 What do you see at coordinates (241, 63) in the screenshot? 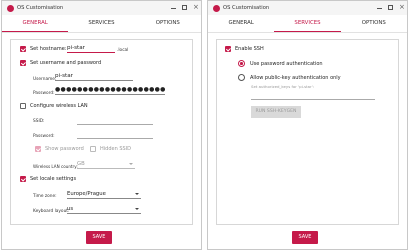
I see `password-auth-radio` at bounding box center [241, 63].